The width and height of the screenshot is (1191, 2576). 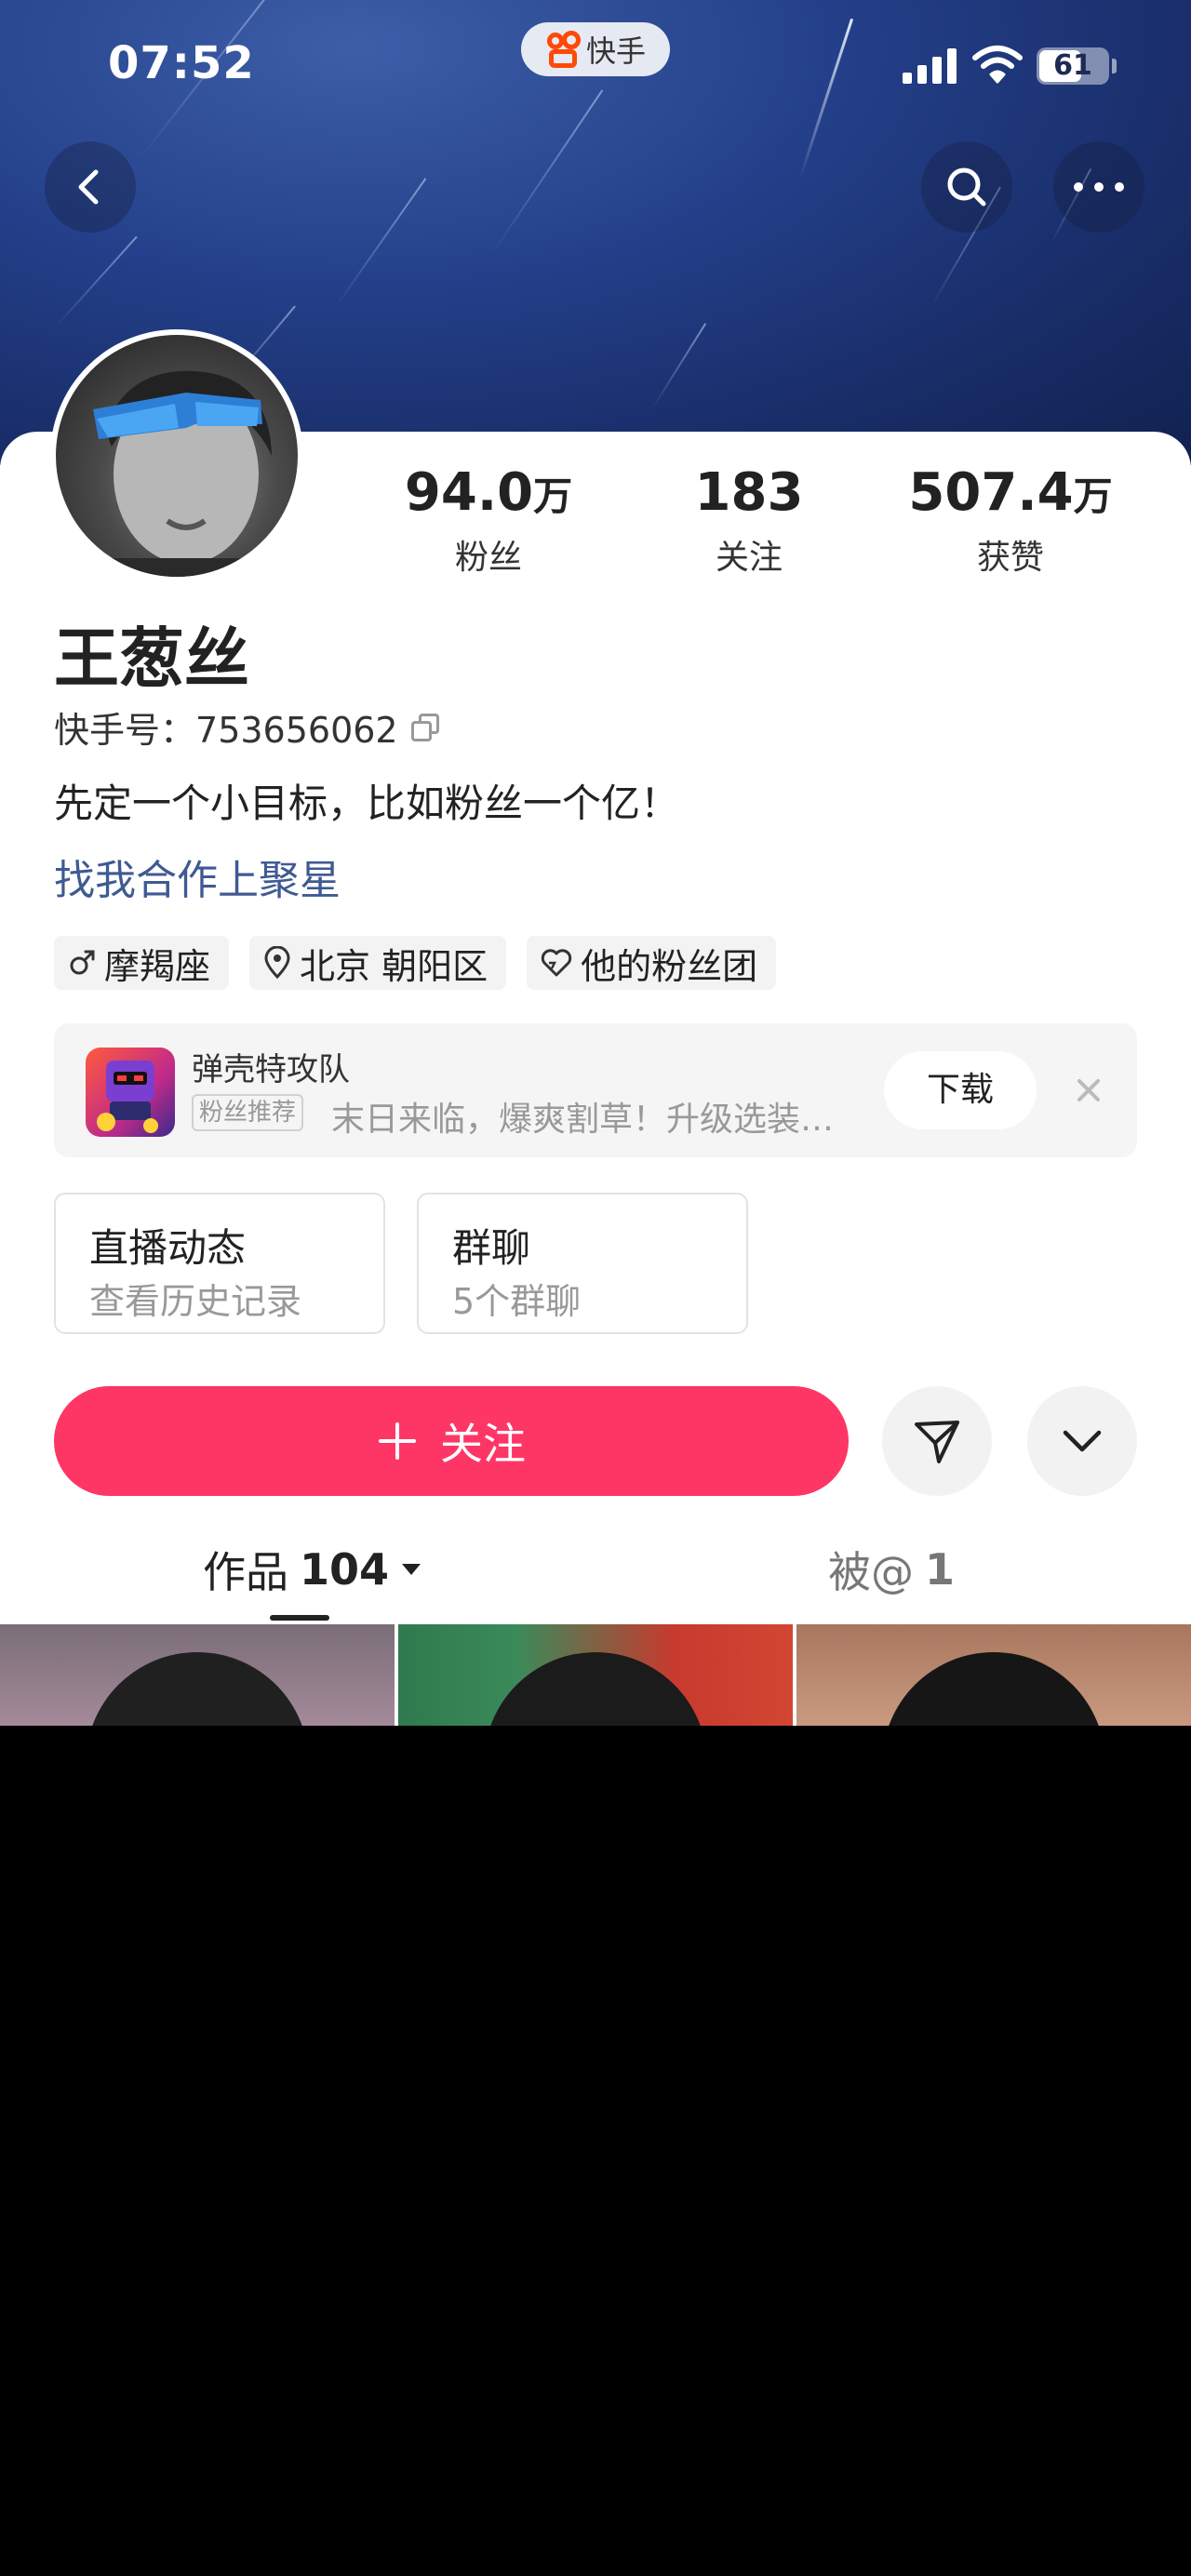 I want to click on stat-value: 94.0, so click(x=469, y=492).